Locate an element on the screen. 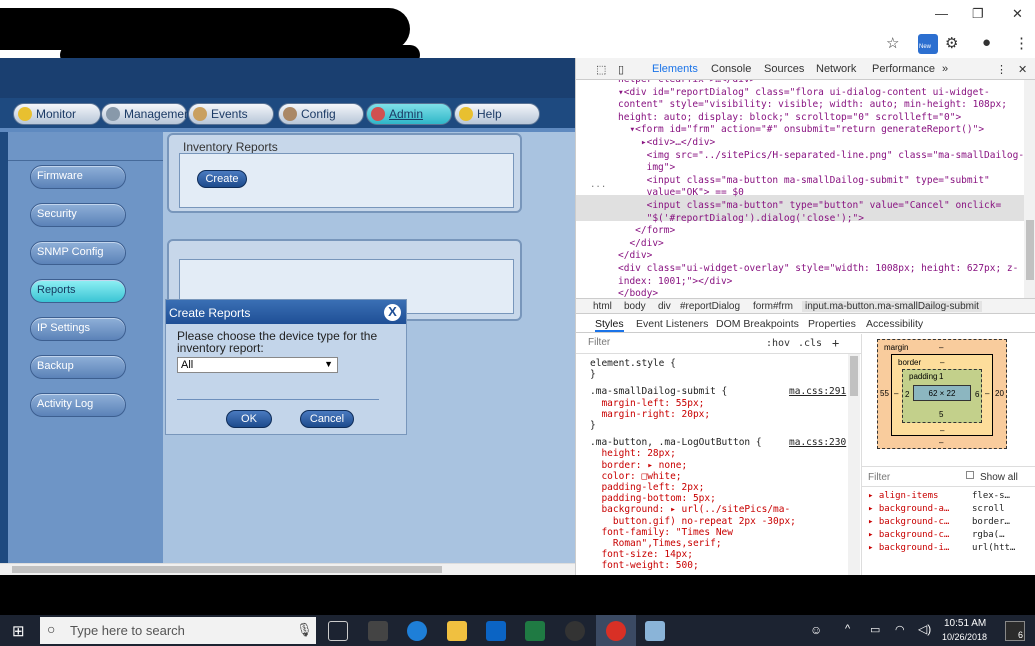 Image resolution: width=1035 pixels, height=646 pixels. sidebar-item-backup: Backup is located at coordinates (78, 367).